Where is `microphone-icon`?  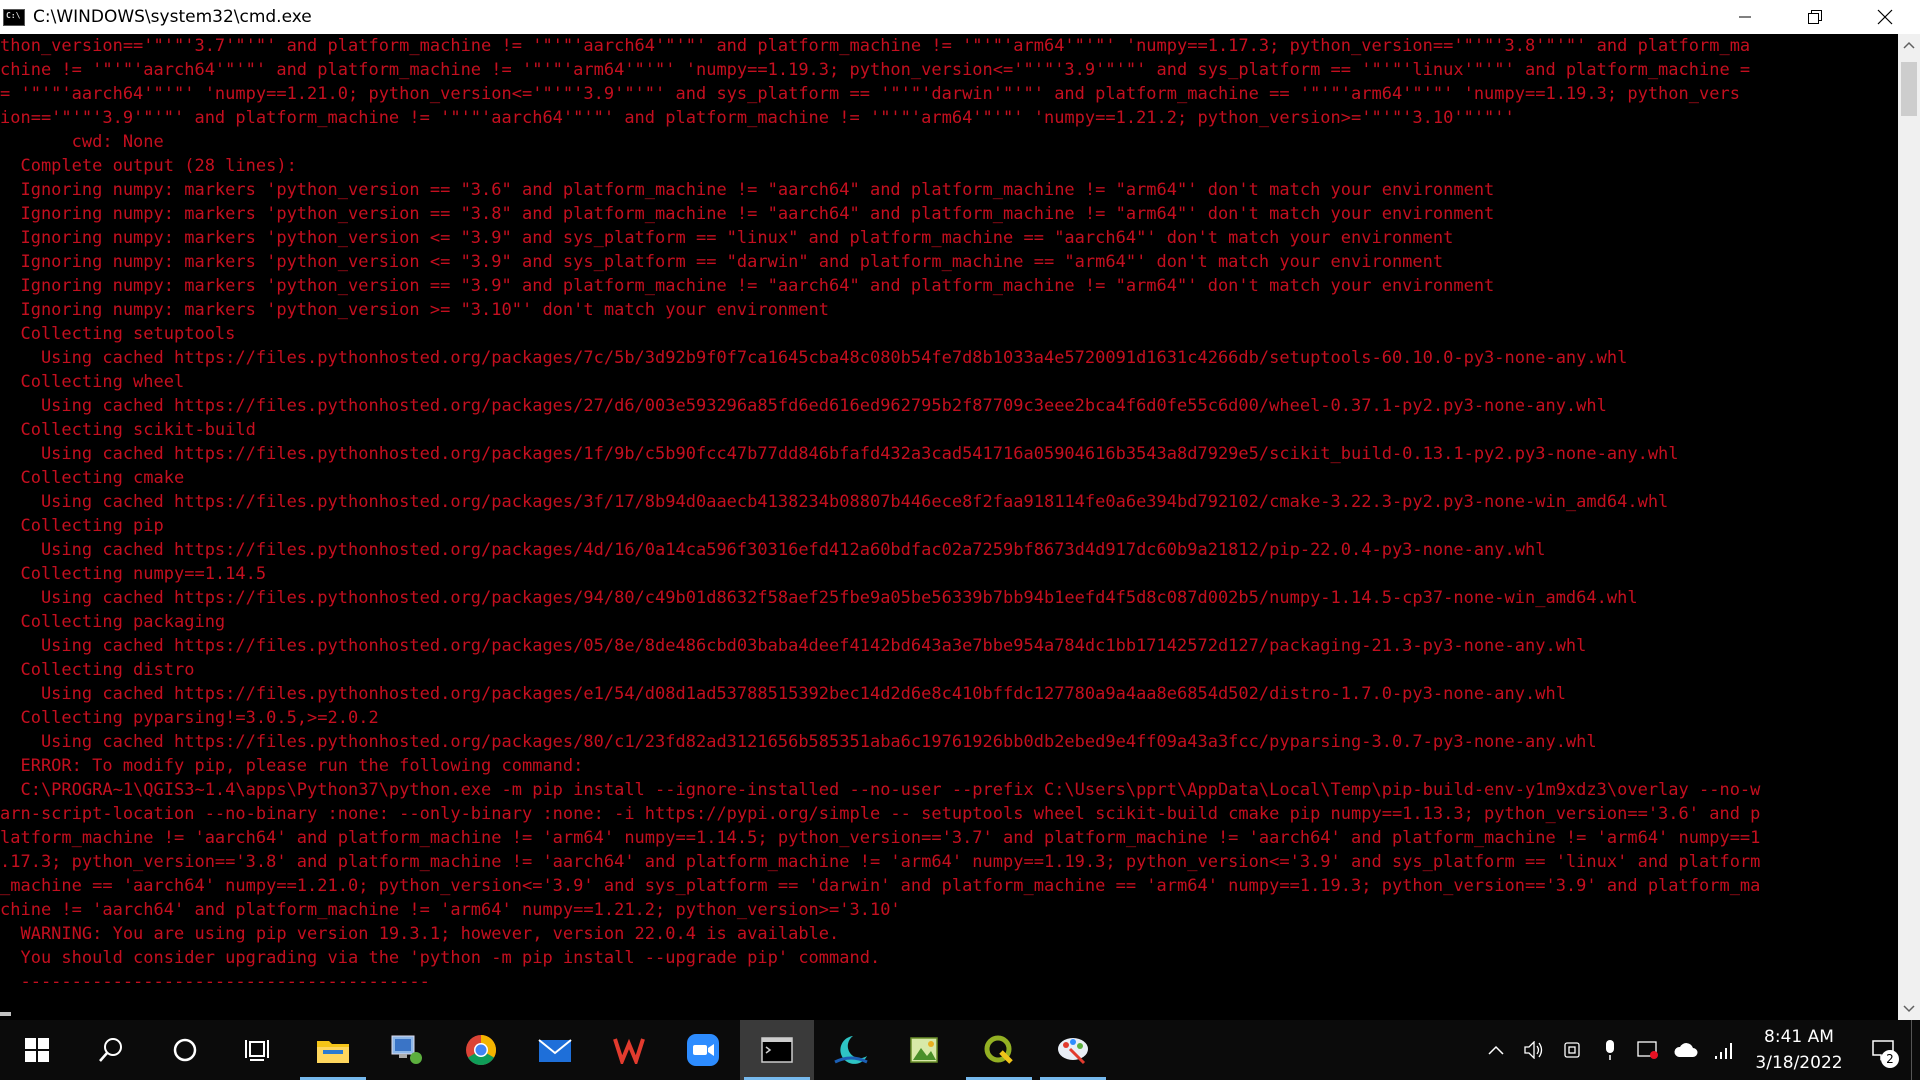 microphone-icon is located at coordinates (1610, 1050).